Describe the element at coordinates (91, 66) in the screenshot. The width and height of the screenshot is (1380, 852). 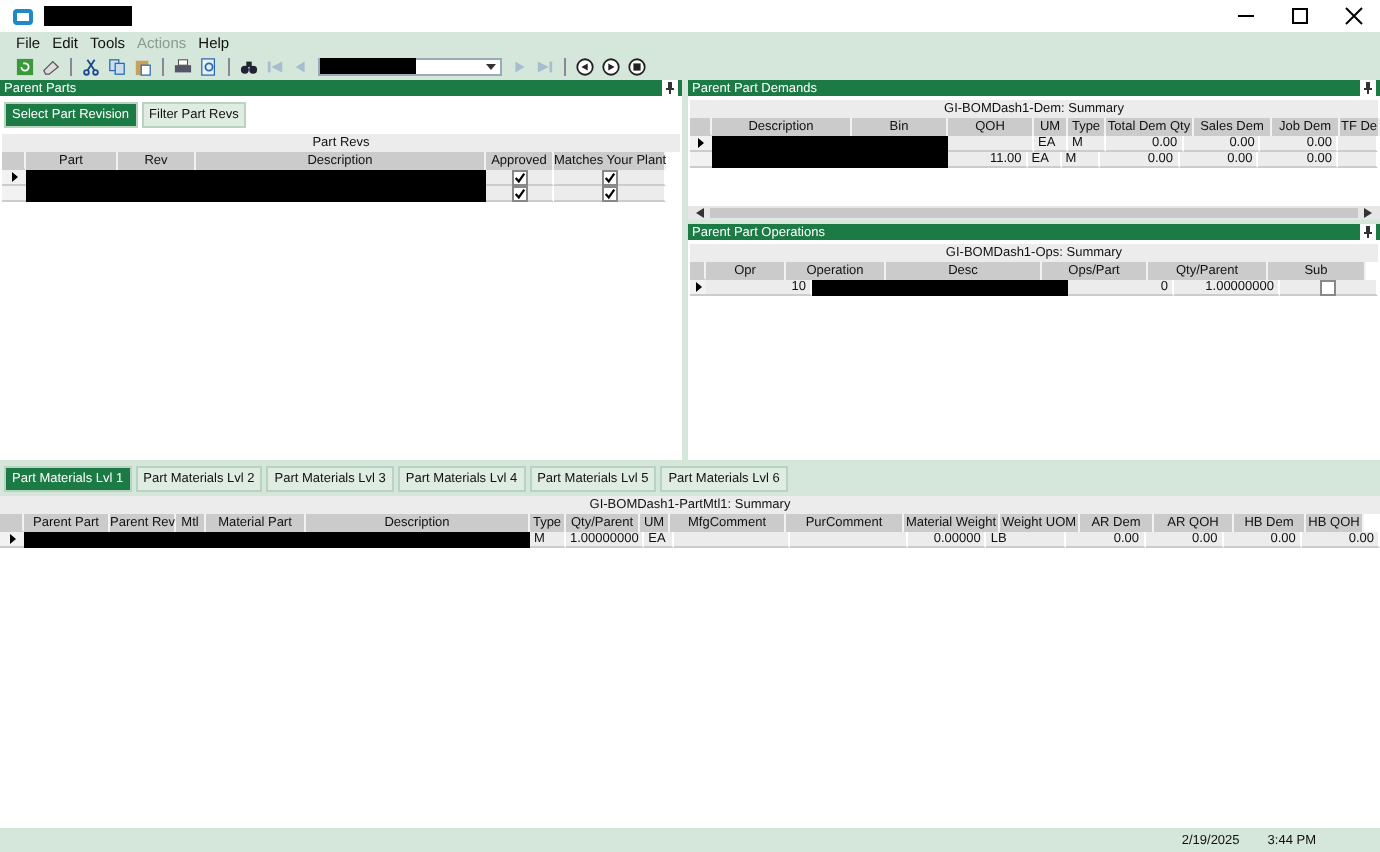
I see `scissors-icon` at that location.